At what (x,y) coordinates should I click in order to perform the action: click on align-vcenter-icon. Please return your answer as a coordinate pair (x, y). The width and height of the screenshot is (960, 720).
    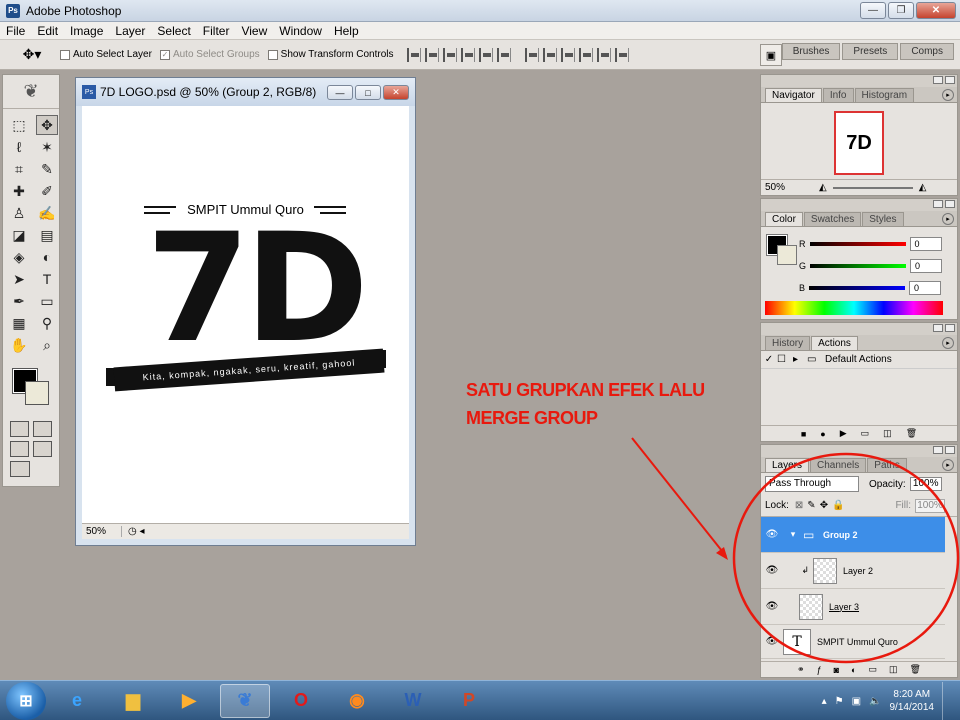
    Looking at the image, I should click on (432, 54).